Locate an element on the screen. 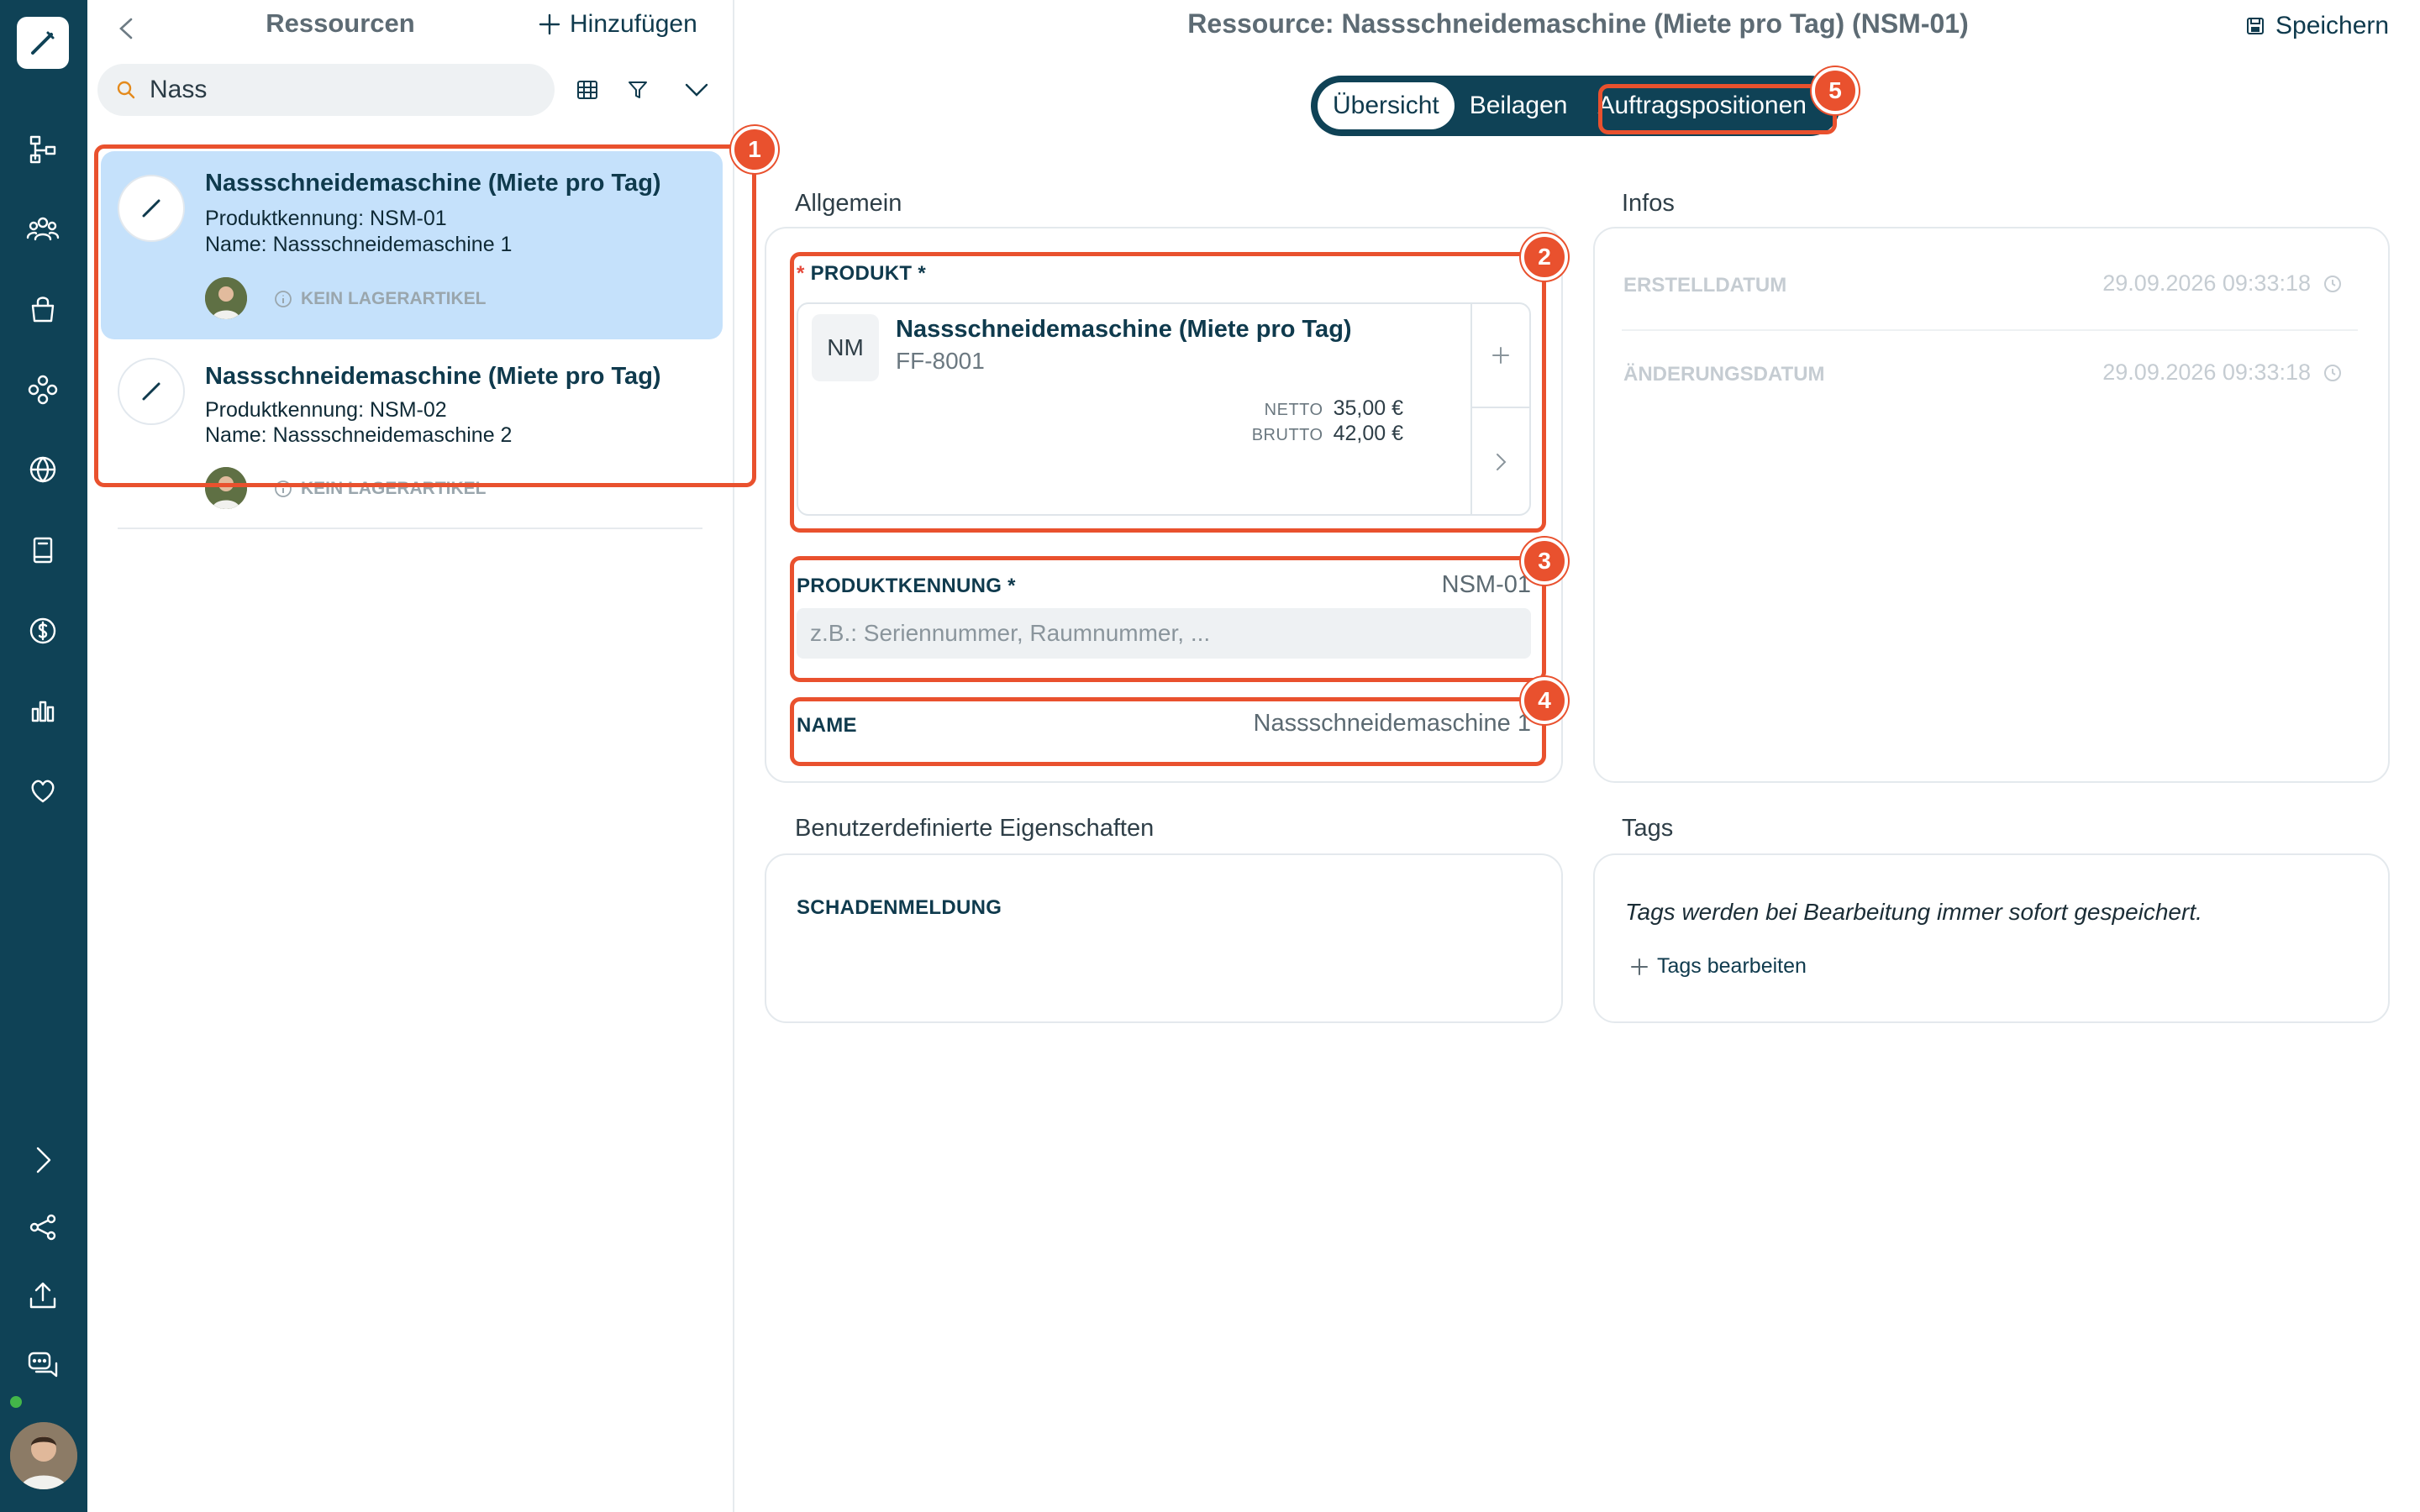  name-label: NAME is located at coordinates (827, 725).